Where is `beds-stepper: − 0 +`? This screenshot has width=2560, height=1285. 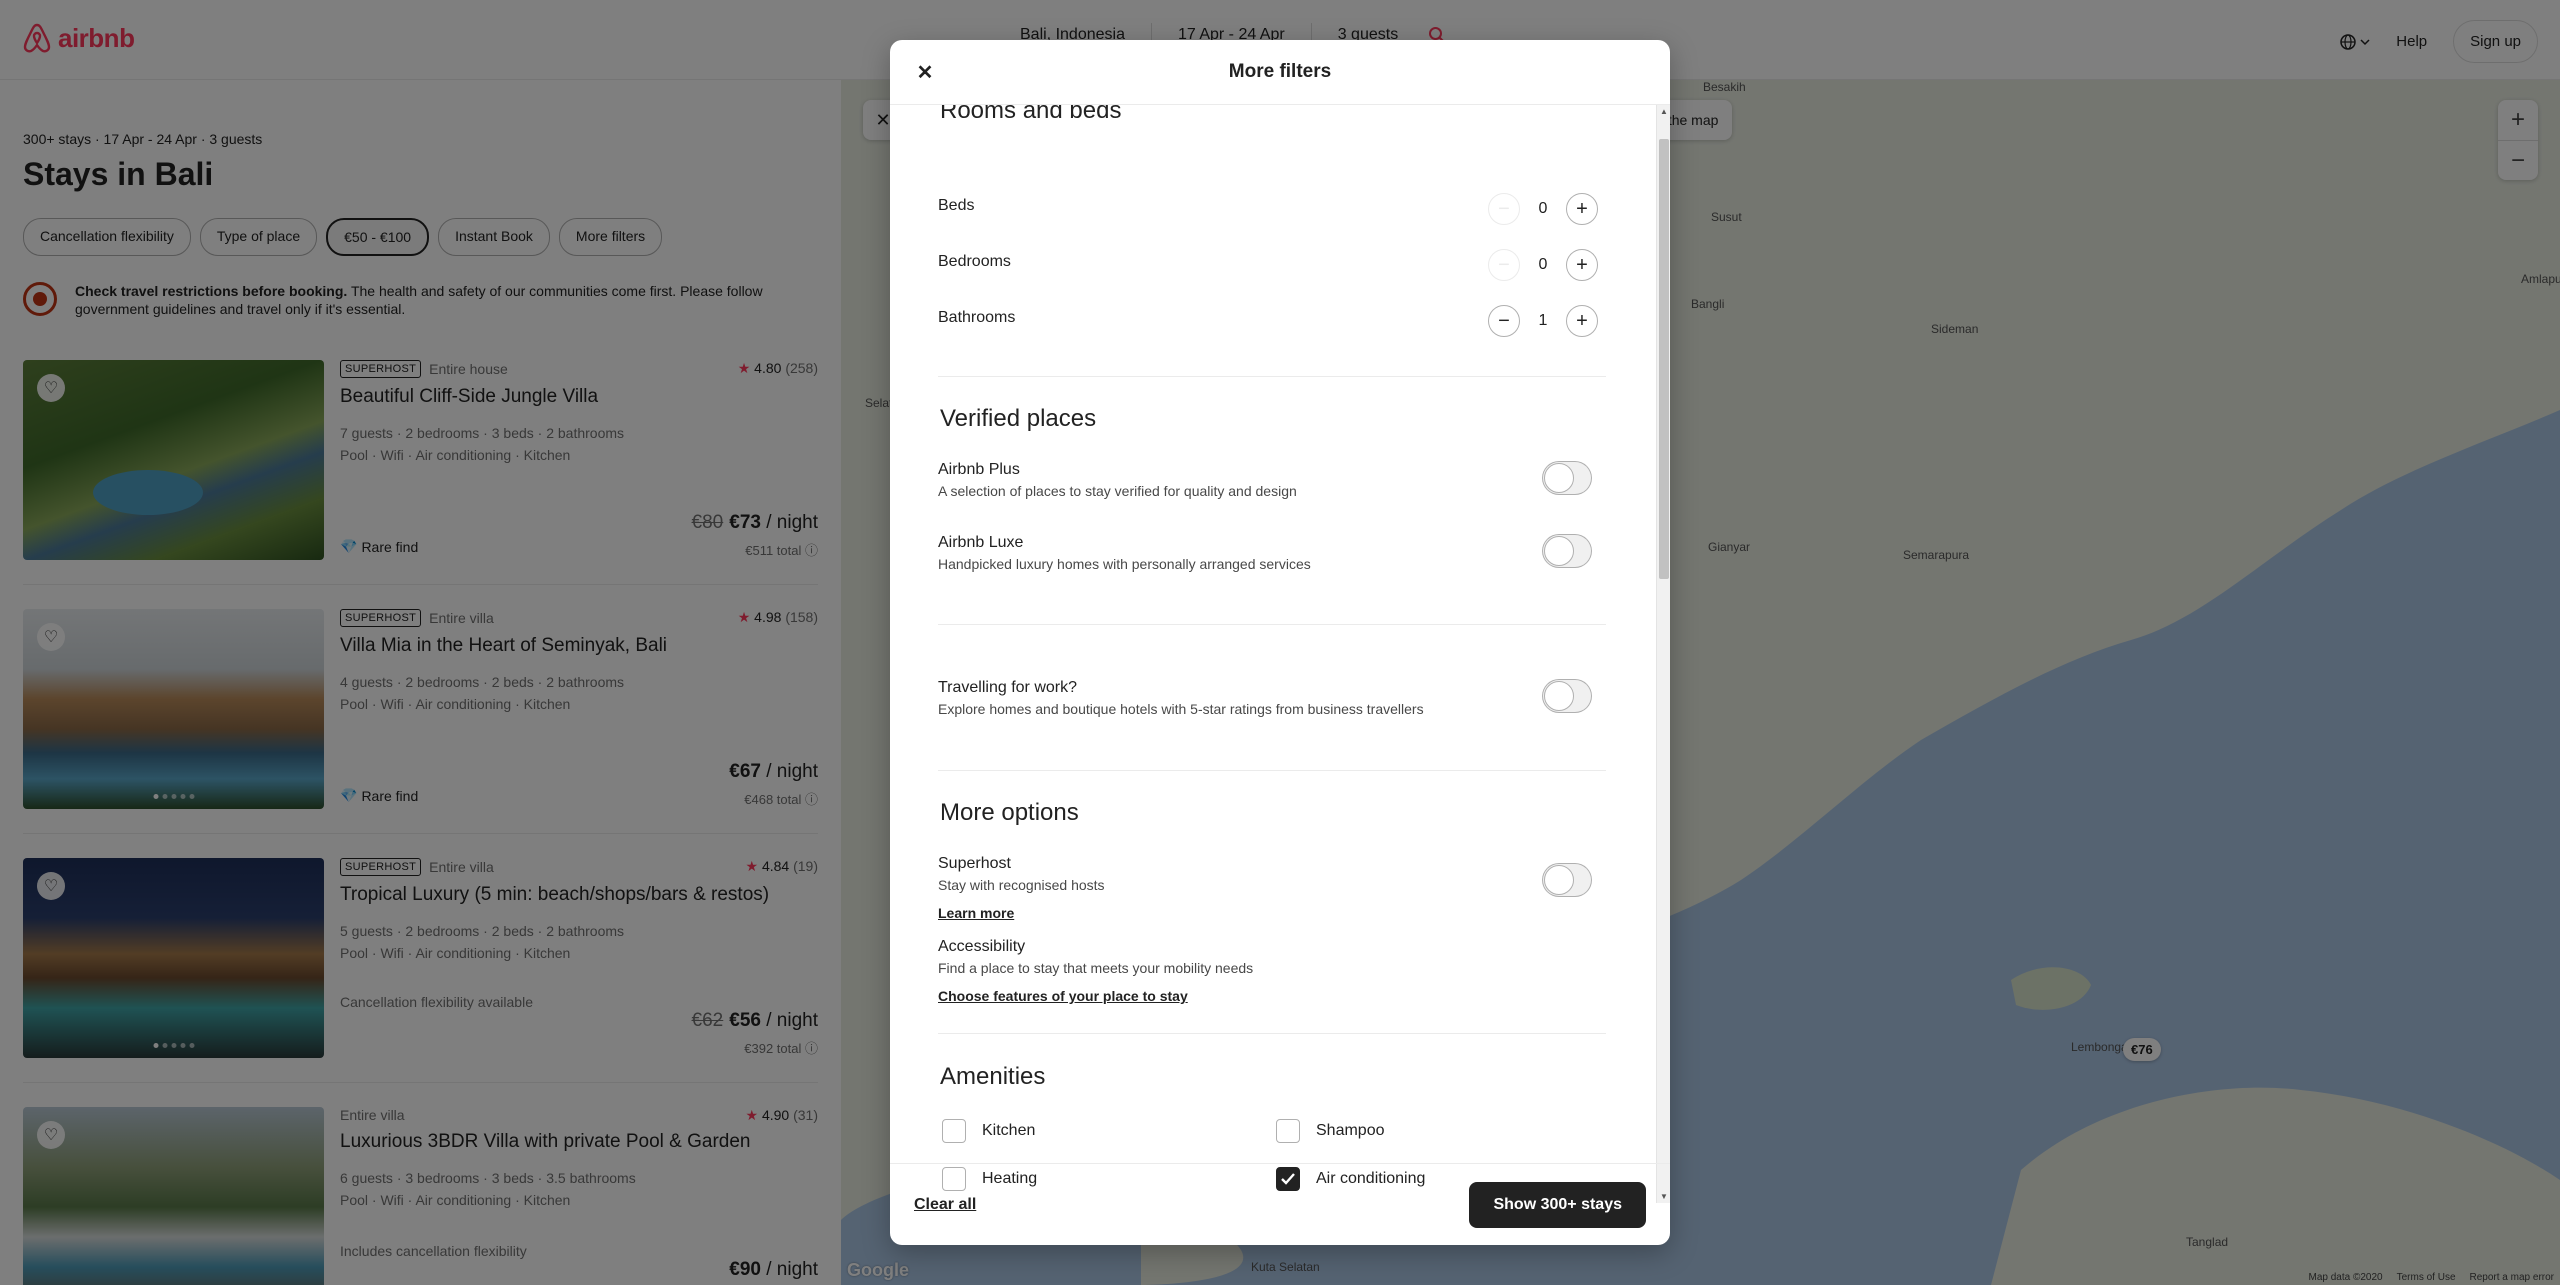
beds-stepper: − 0 + is located at coordinates (1543, 209).